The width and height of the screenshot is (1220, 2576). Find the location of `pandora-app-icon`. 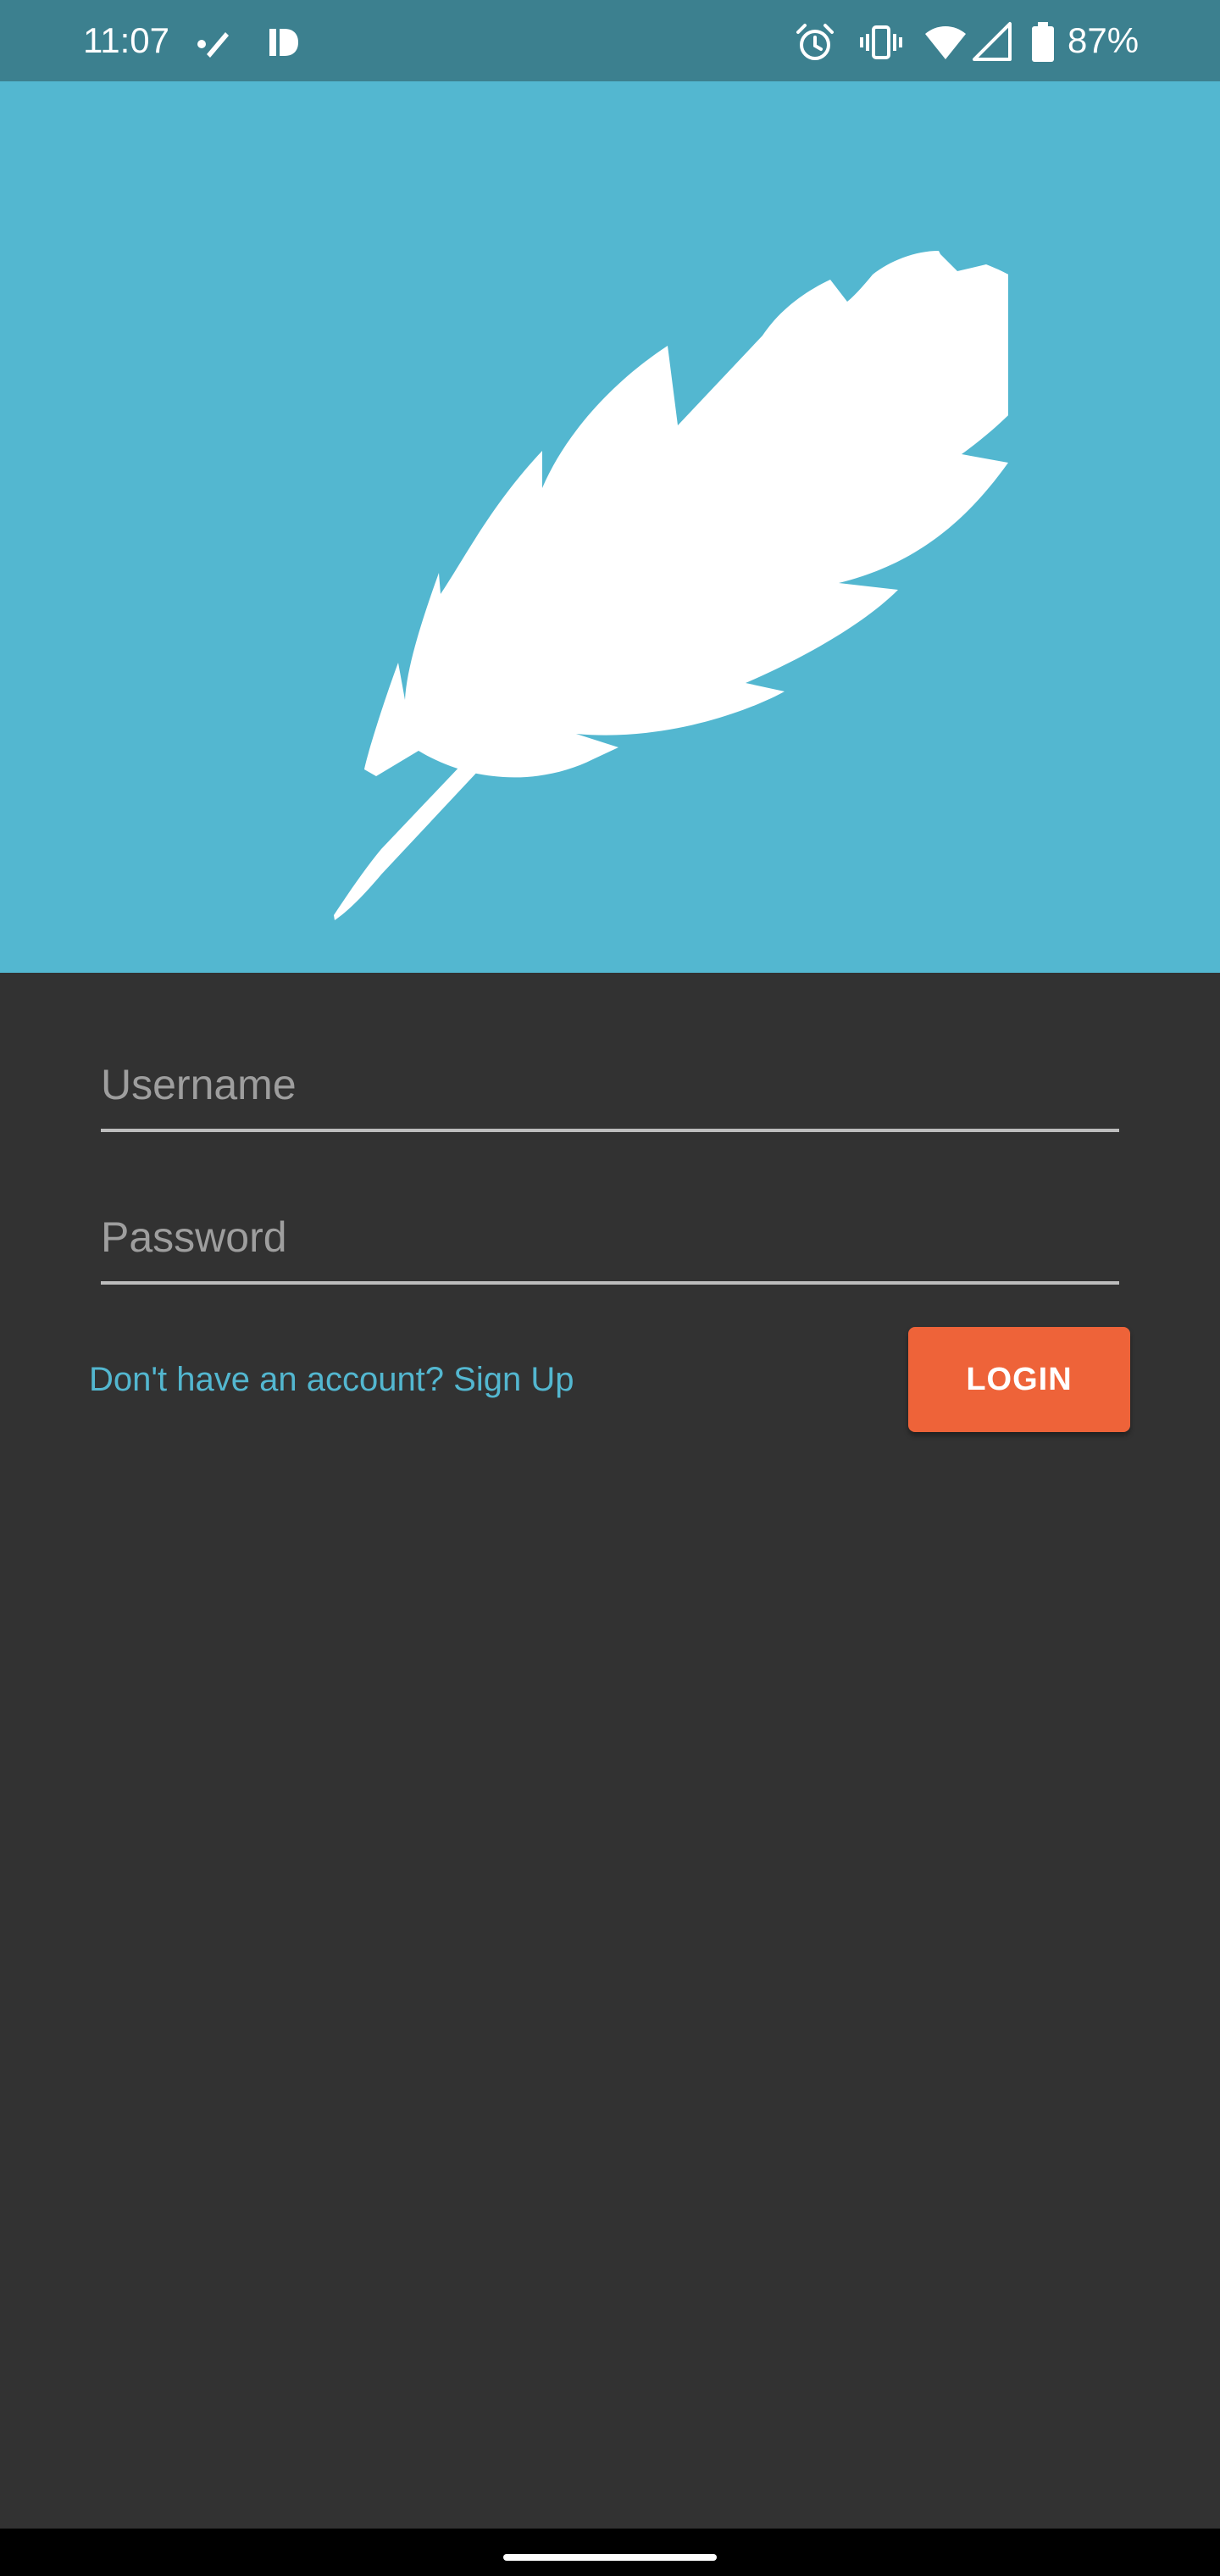

pandora-app-icon is located at coordinates (284, 42).